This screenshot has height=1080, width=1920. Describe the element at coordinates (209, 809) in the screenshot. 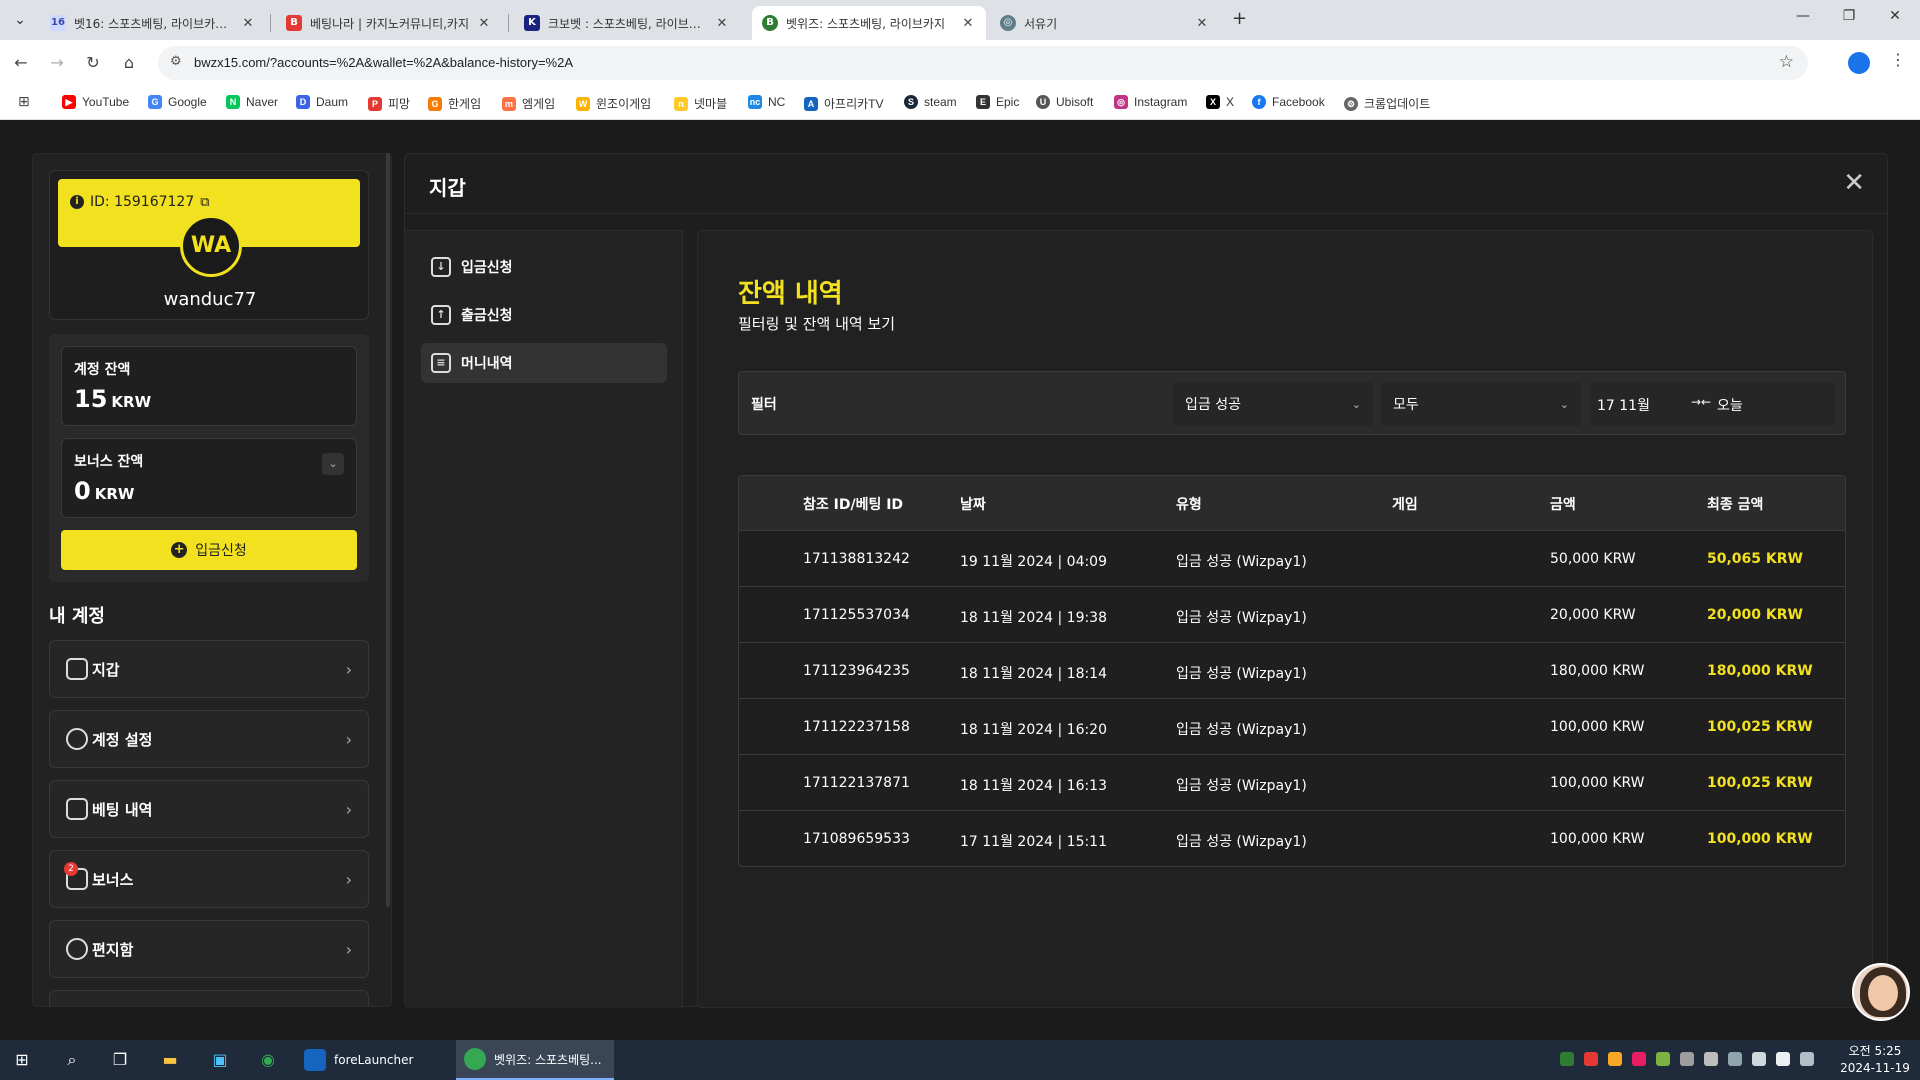

I see `sidebar-item-betting-history: 베팅 내역 ›` at that location.